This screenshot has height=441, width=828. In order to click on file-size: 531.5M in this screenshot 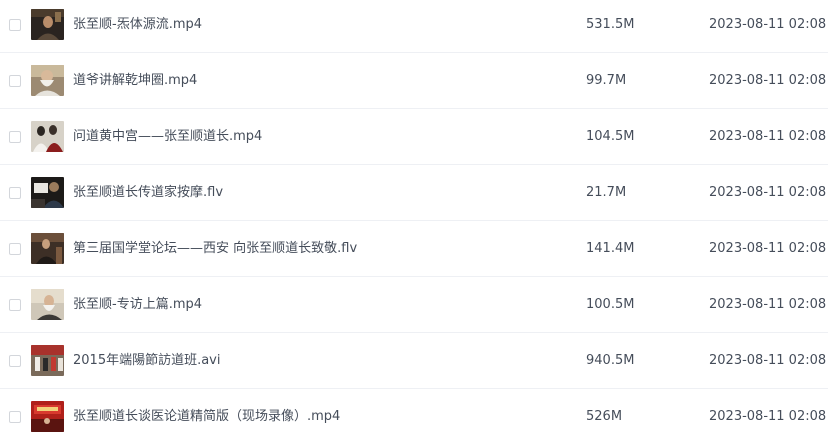, I will do `click(610, 24)`.